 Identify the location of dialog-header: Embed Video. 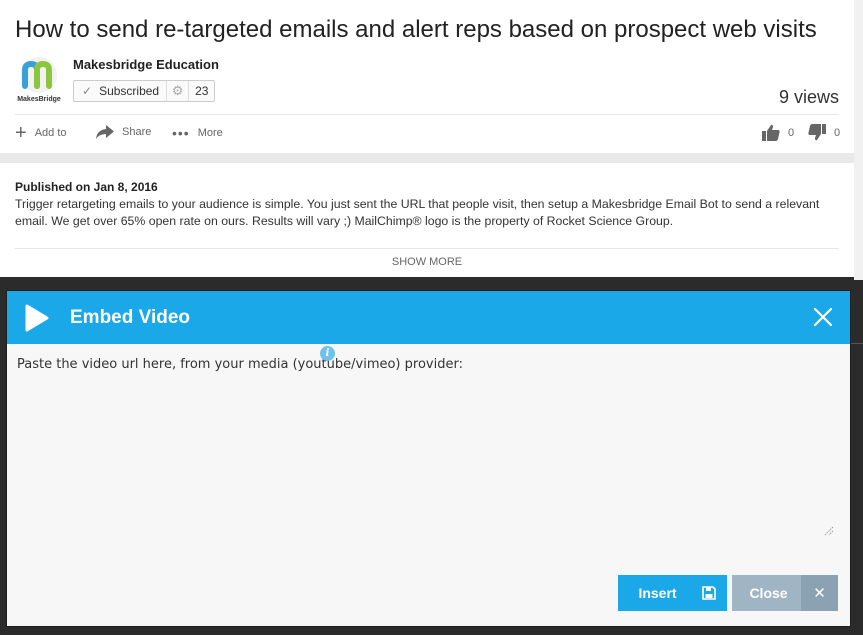
(428, 317).